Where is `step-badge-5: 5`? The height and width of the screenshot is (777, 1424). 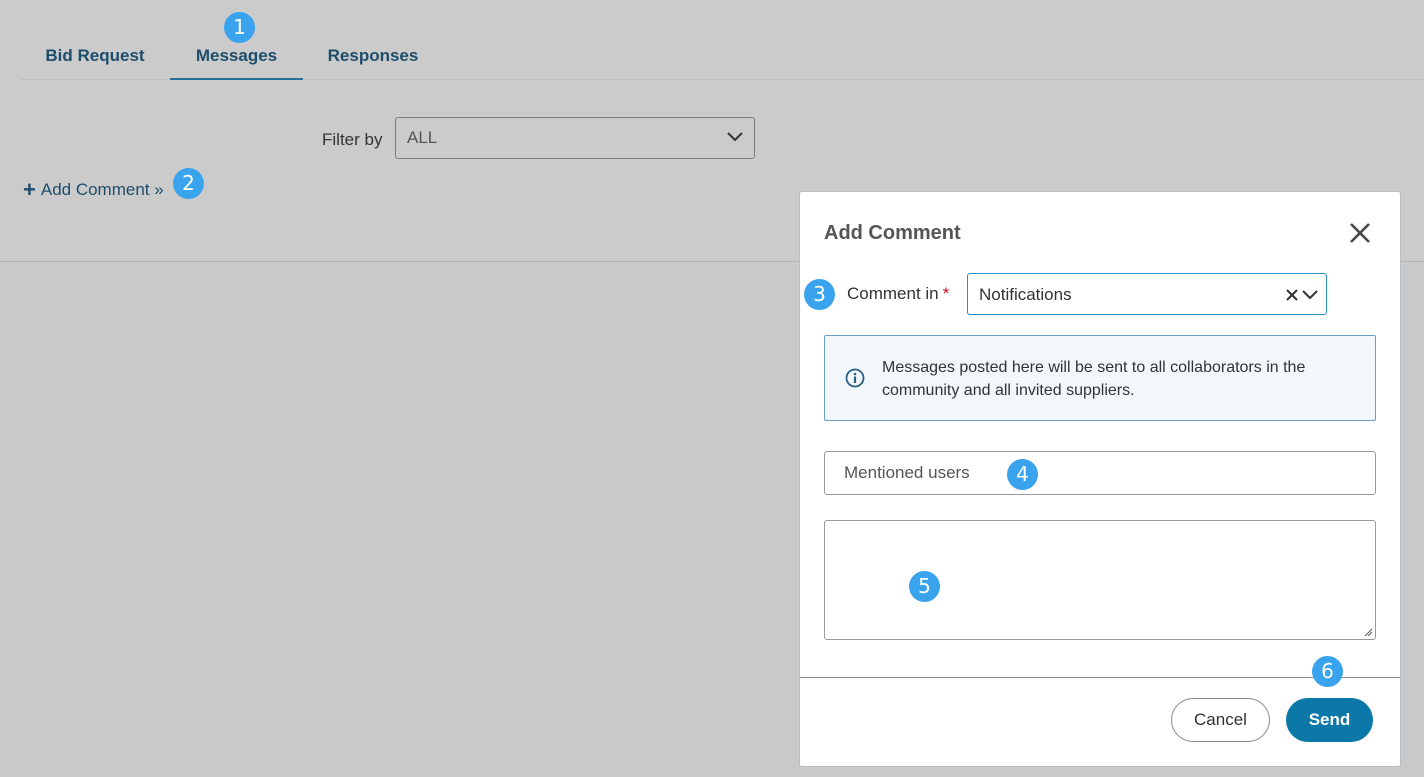
step-badge-5: 5 is located at coordinates (924, 586).